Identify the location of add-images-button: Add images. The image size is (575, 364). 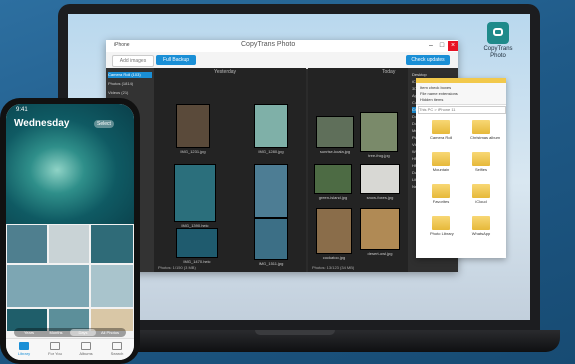
(133, 61).